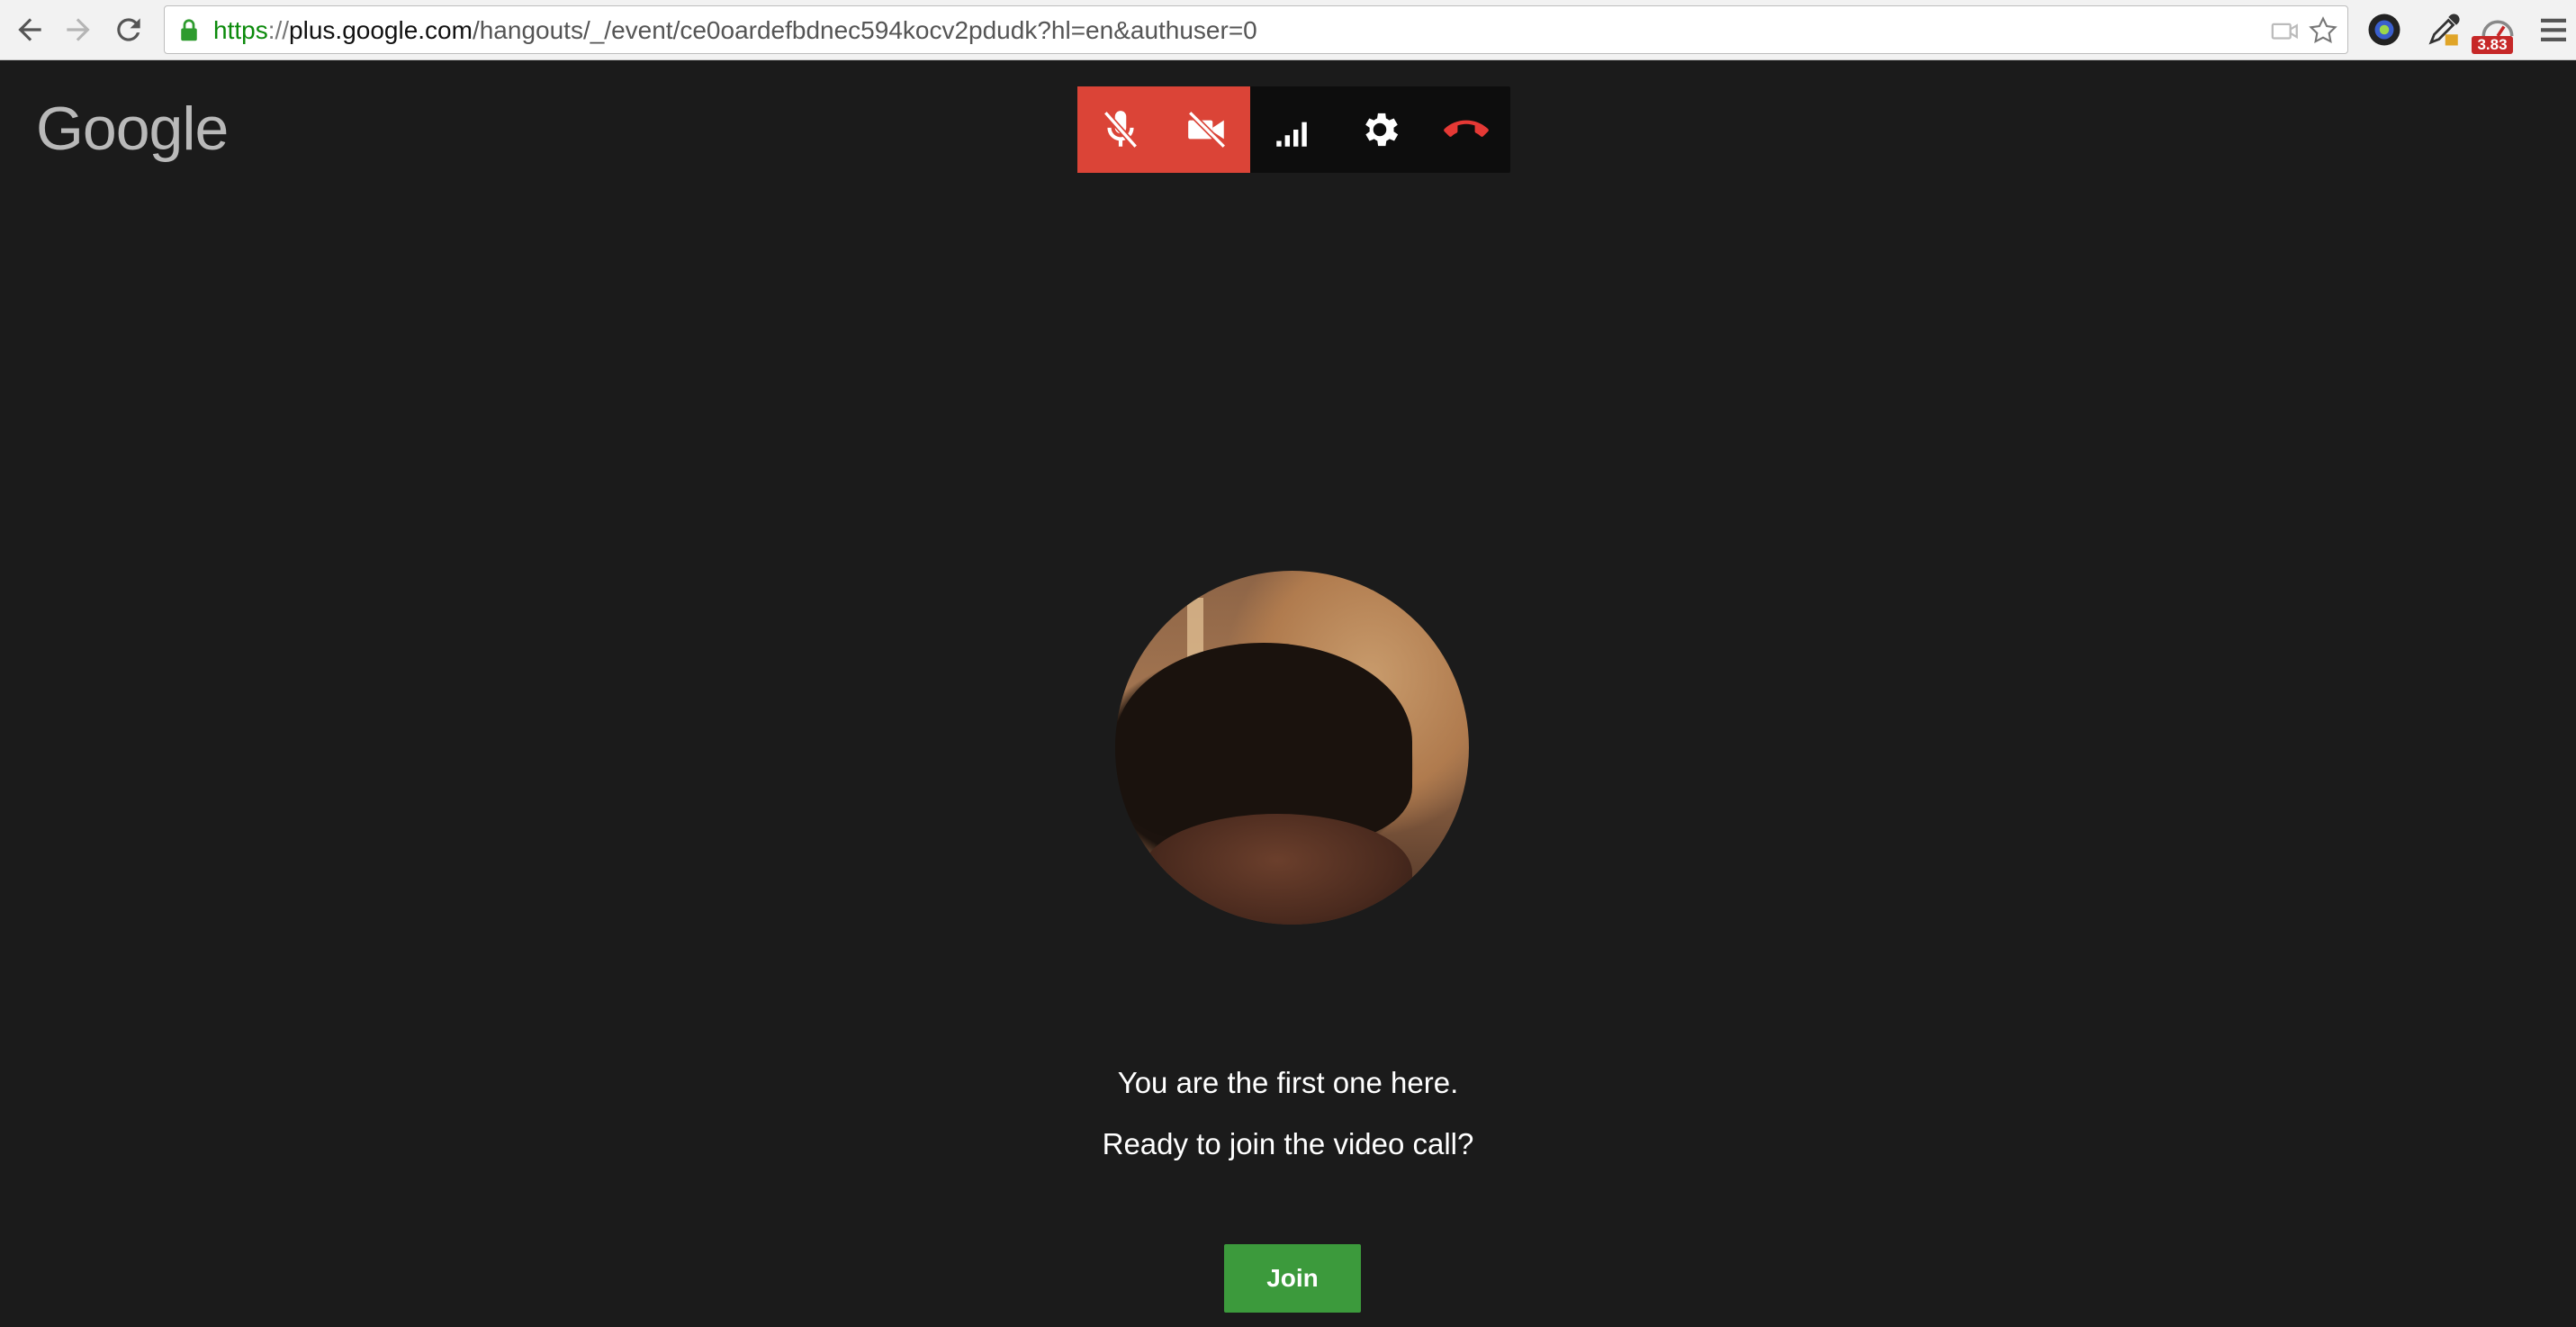 The width and height of the screenshot is (2576, 1327). Describe the element at coordinates (2492, 45) in the screenshot. I see `extension-badge: 3.83` at that location.